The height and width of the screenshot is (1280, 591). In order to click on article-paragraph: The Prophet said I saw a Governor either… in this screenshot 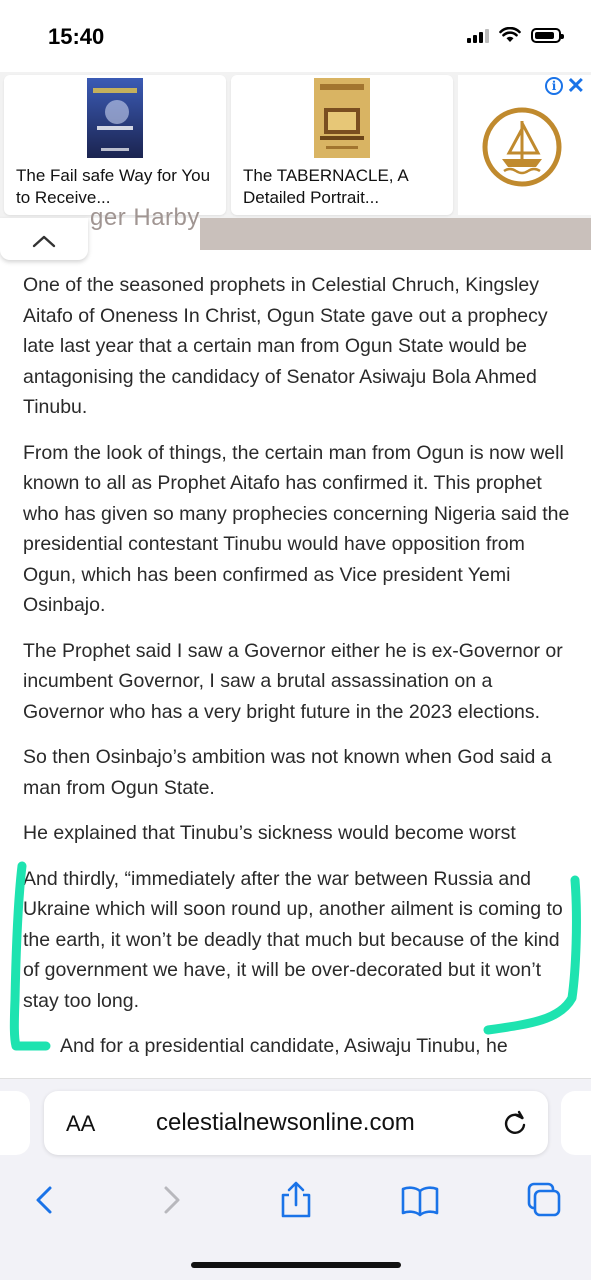, I will do `click(293, 681)`.